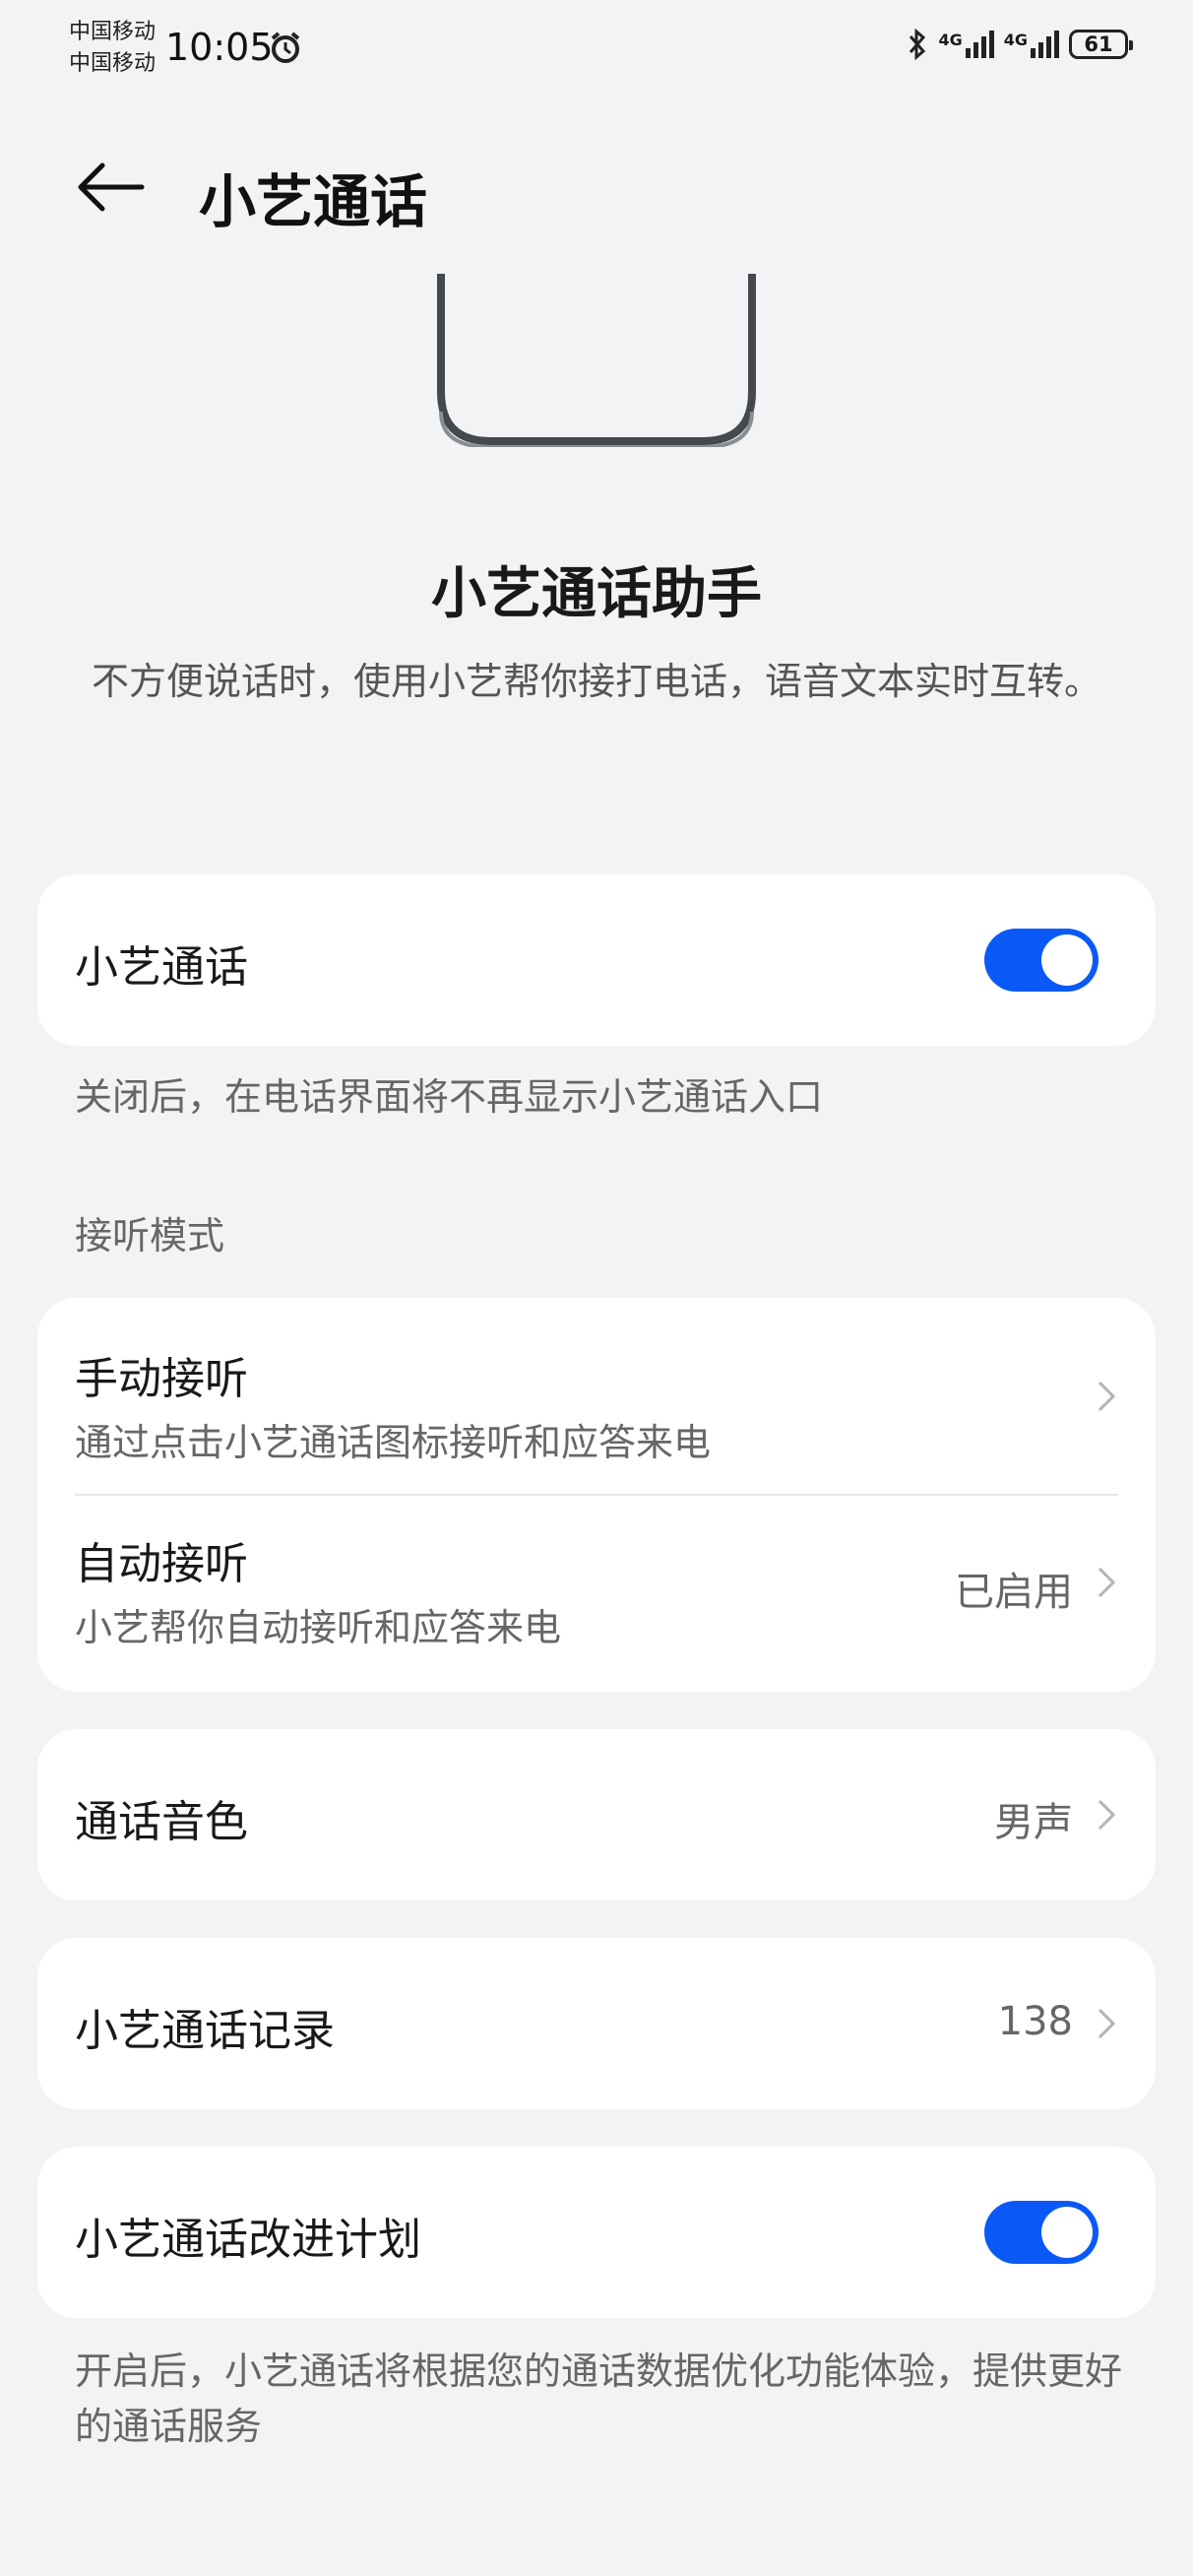  I want to click on carrier-label-1: 中国移动, so click(113, 32).